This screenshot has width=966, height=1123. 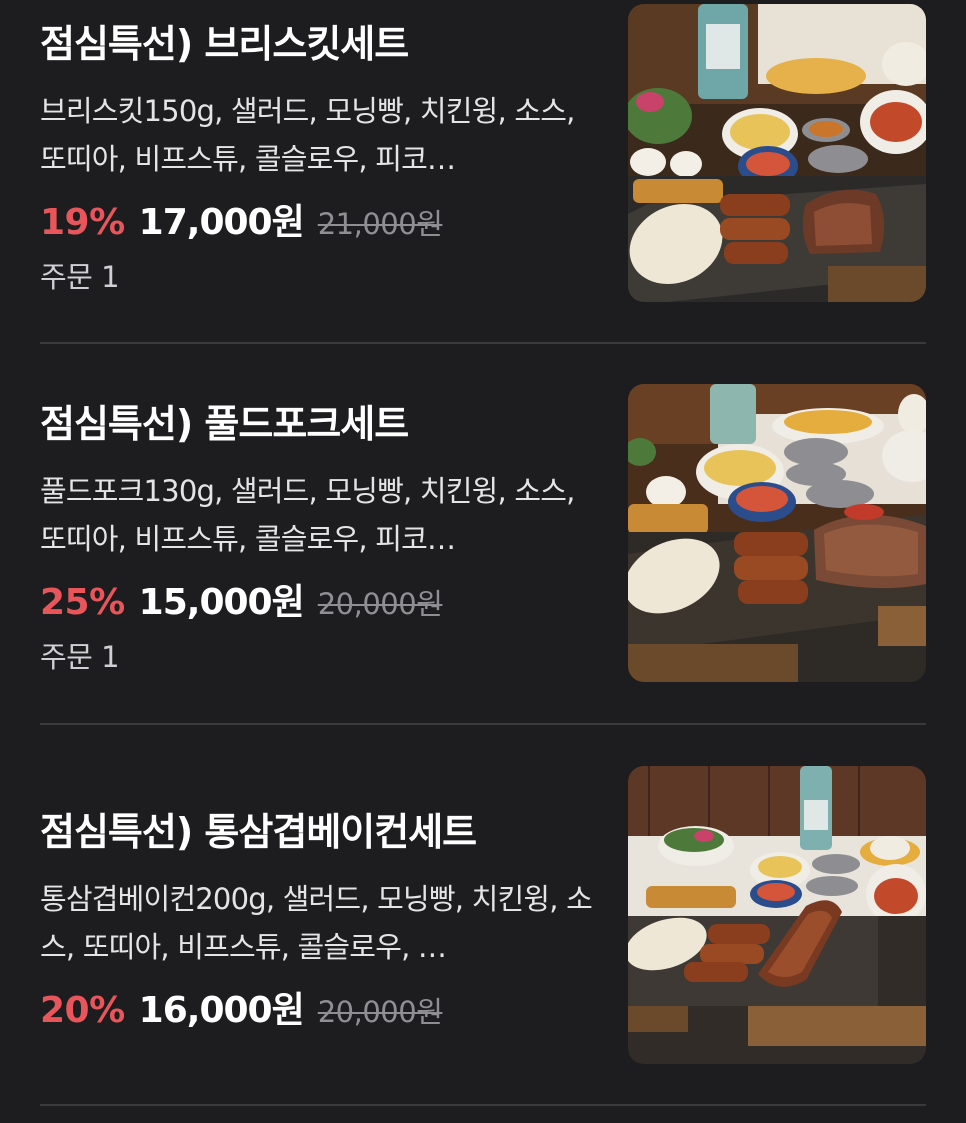 What do you see at coordinates (224, 44) in the screenshot?
I see `menu-item-name: 점심특선) 브리스킷세트` at bounding box center [224, 44].